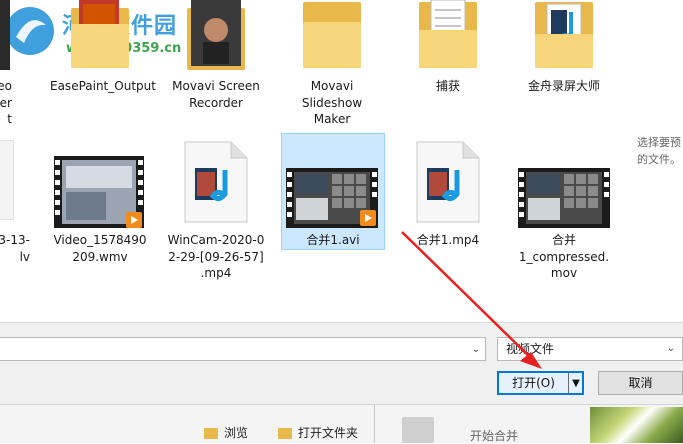  Describe the element at coordinates (530, 349) in the screenshot. I see `filetype-selected: 视频文件` at that location.